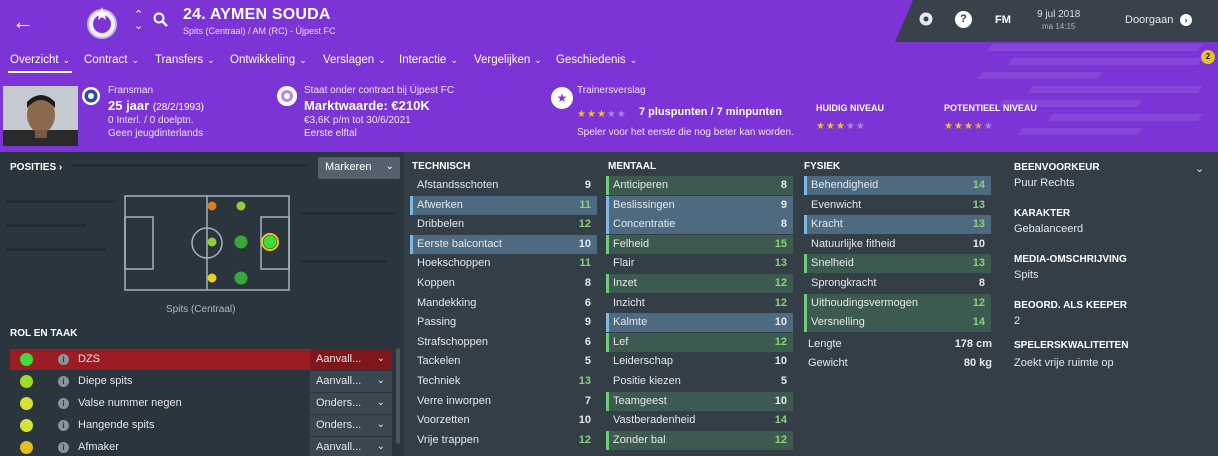 The height and width of the screenshot is (456, 1218). I want to click on attribute-value: 6, so click(587, 341).